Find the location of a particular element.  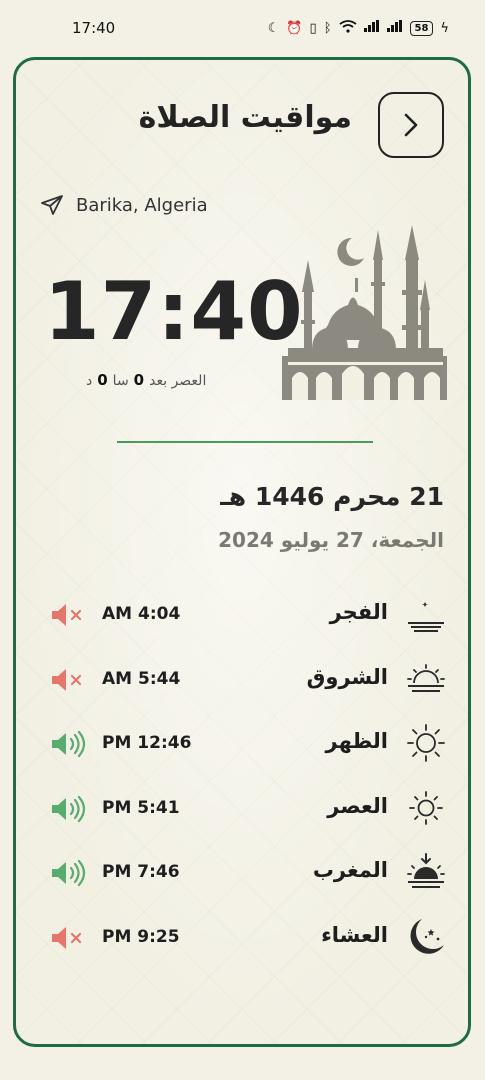

sunrise-icon is located at coordinates (426, 677).